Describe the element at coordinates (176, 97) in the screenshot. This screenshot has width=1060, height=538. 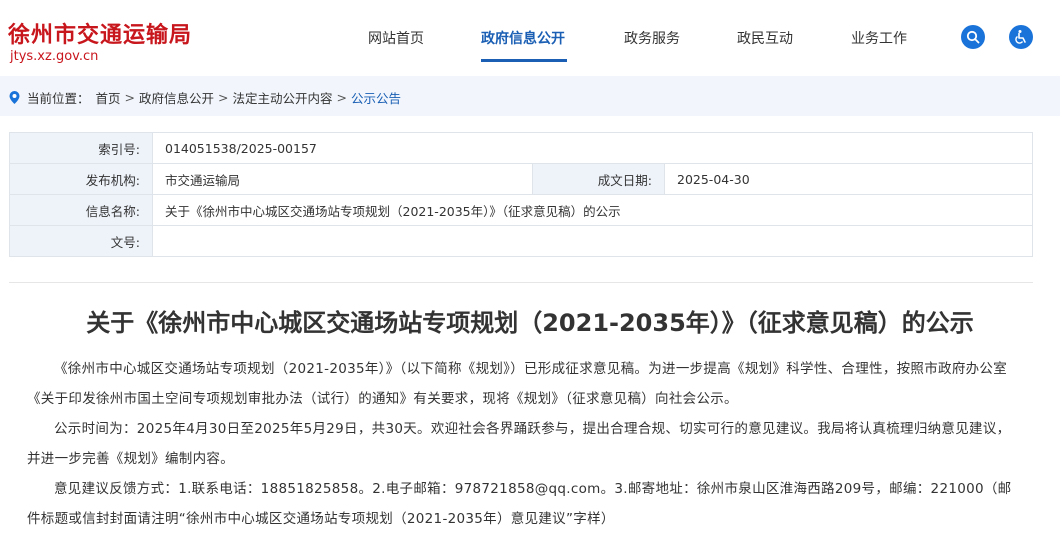
I see `breadcrumb-gov-info: 政府信息公开` at that location.